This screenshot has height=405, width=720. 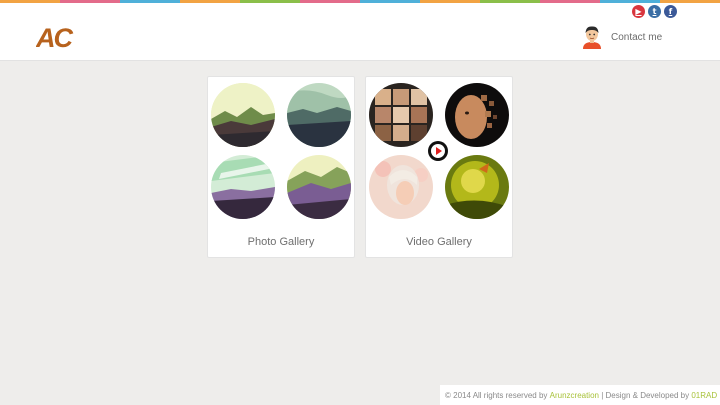 What do you see at coordinates (637, 37) in the screenshot?
I see `contact-label: Contact me` at bounding box center [637, 37].